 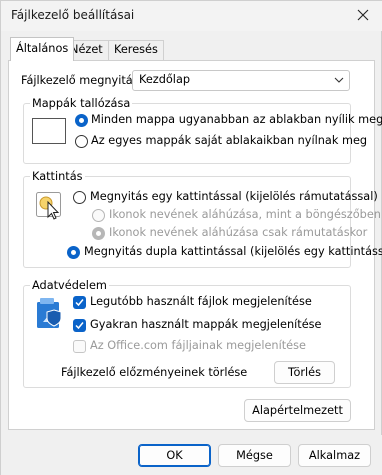 What do you see at coordinates (73, 15) in the screenshot?
I see `window-title: Fájlkezelő beállításai` at bounding box center [73, 15].